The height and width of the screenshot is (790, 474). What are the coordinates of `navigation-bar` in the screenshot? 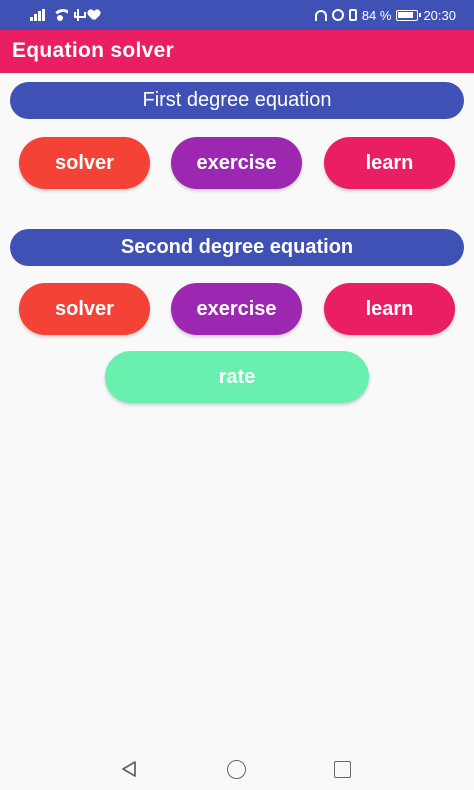 It's located at (237, 769).